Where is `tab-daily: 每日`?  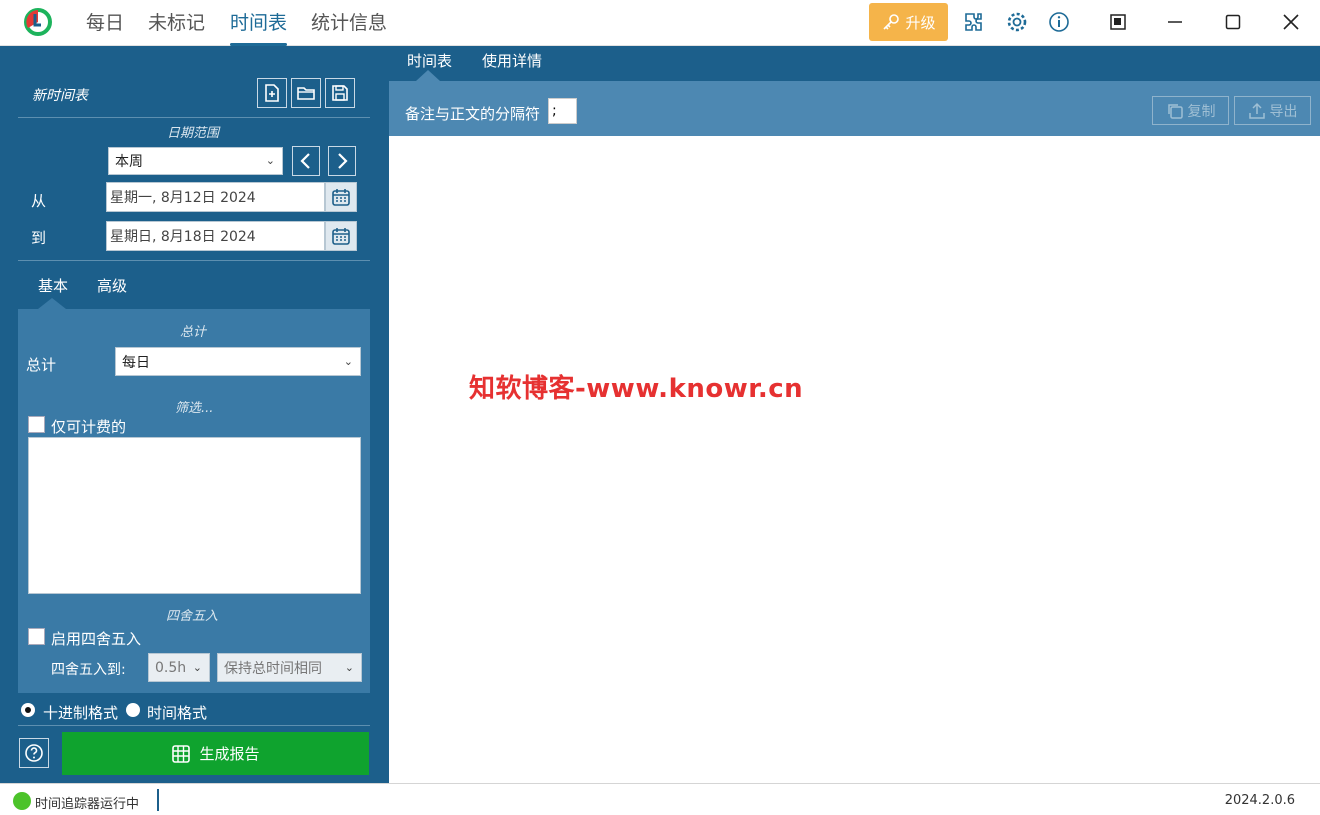 tab-daily: 每日 is located at coordinates (105, 25).